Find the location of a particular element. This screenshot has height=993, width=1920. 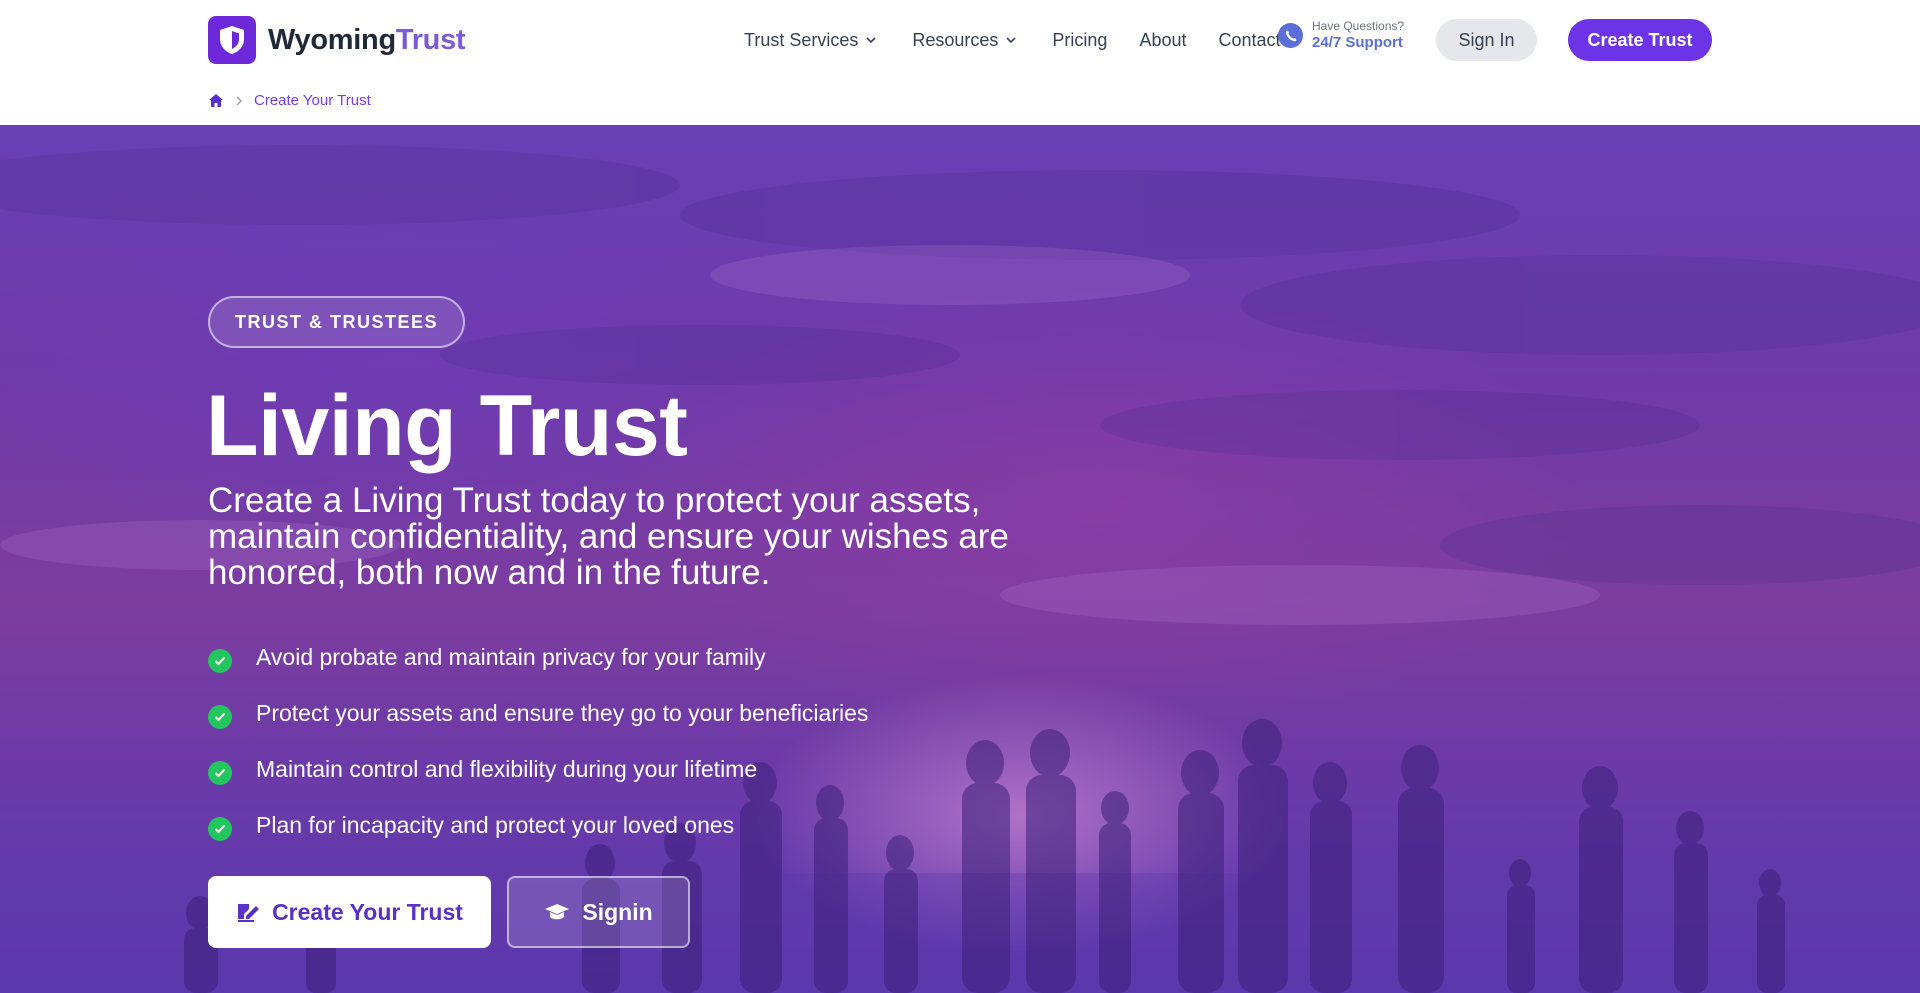

brand-name-part2: Trust is located at coordinates (430, 39).